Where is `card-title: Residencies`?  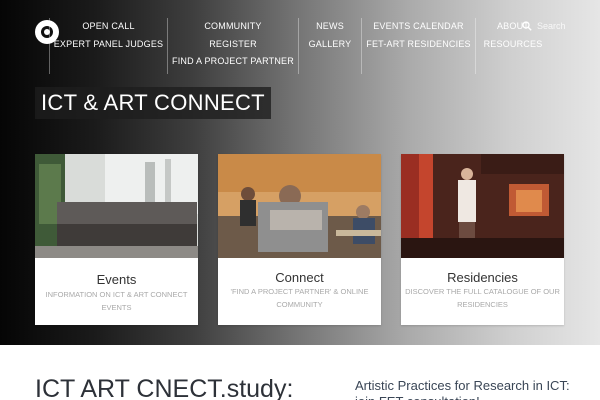 card-title: Residencies is located at coordinates (482, 277).